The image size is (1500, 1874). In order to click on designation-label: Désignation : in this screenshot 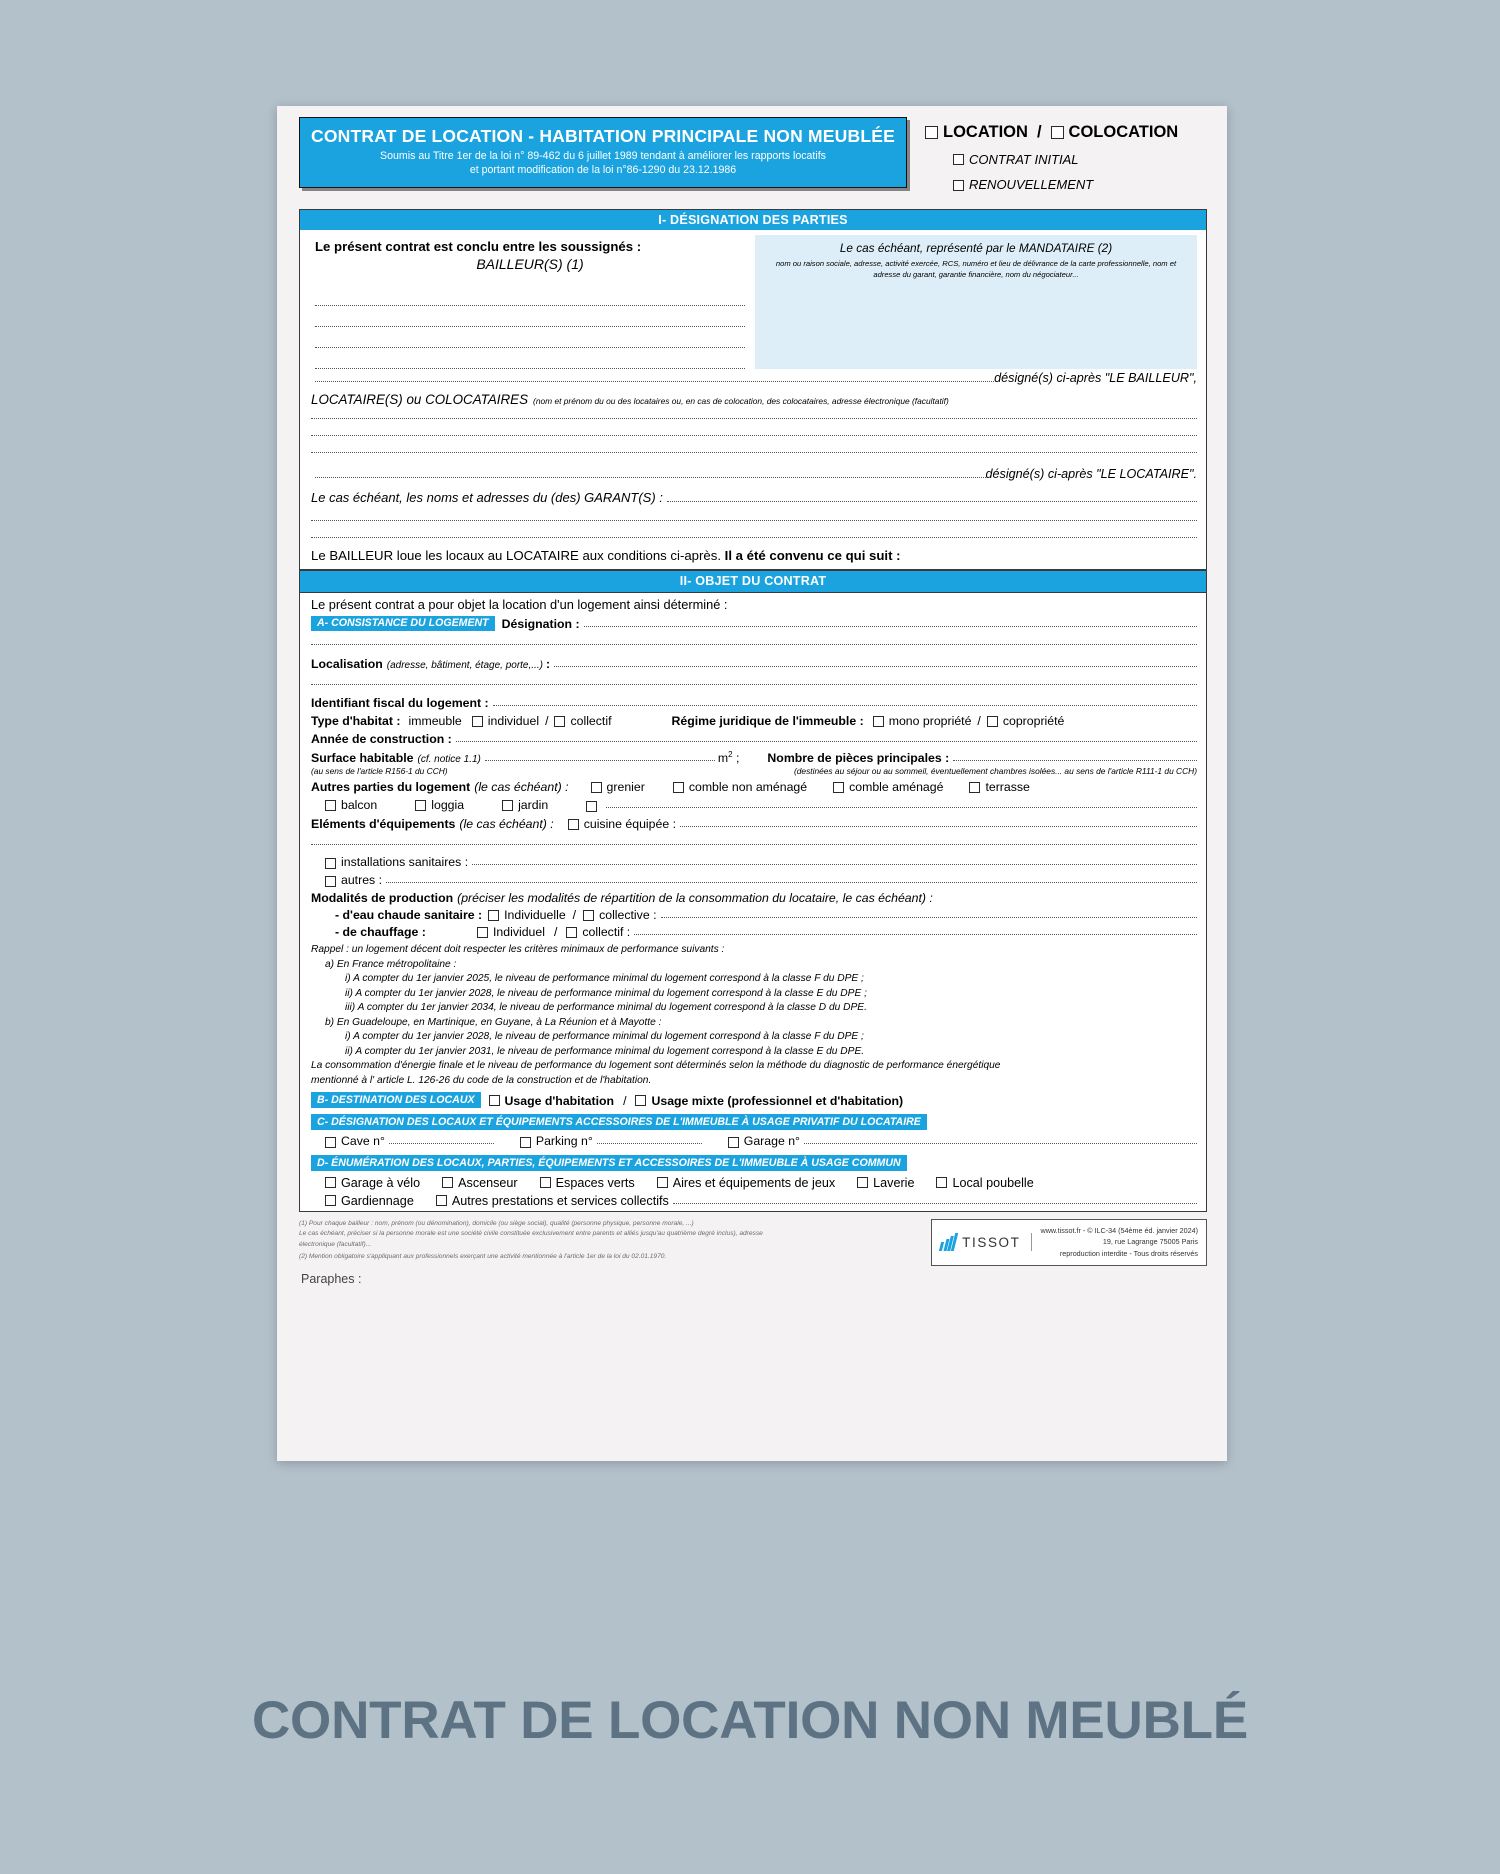, I will do `click(540, 624)`.